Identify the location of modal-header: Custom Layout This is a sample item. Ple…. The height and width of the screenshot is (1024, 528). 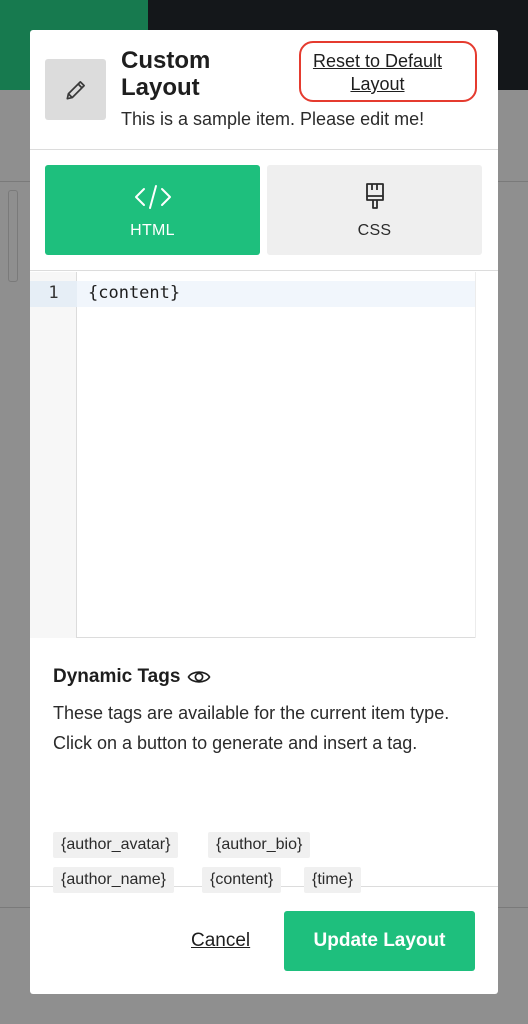
(264, 90).